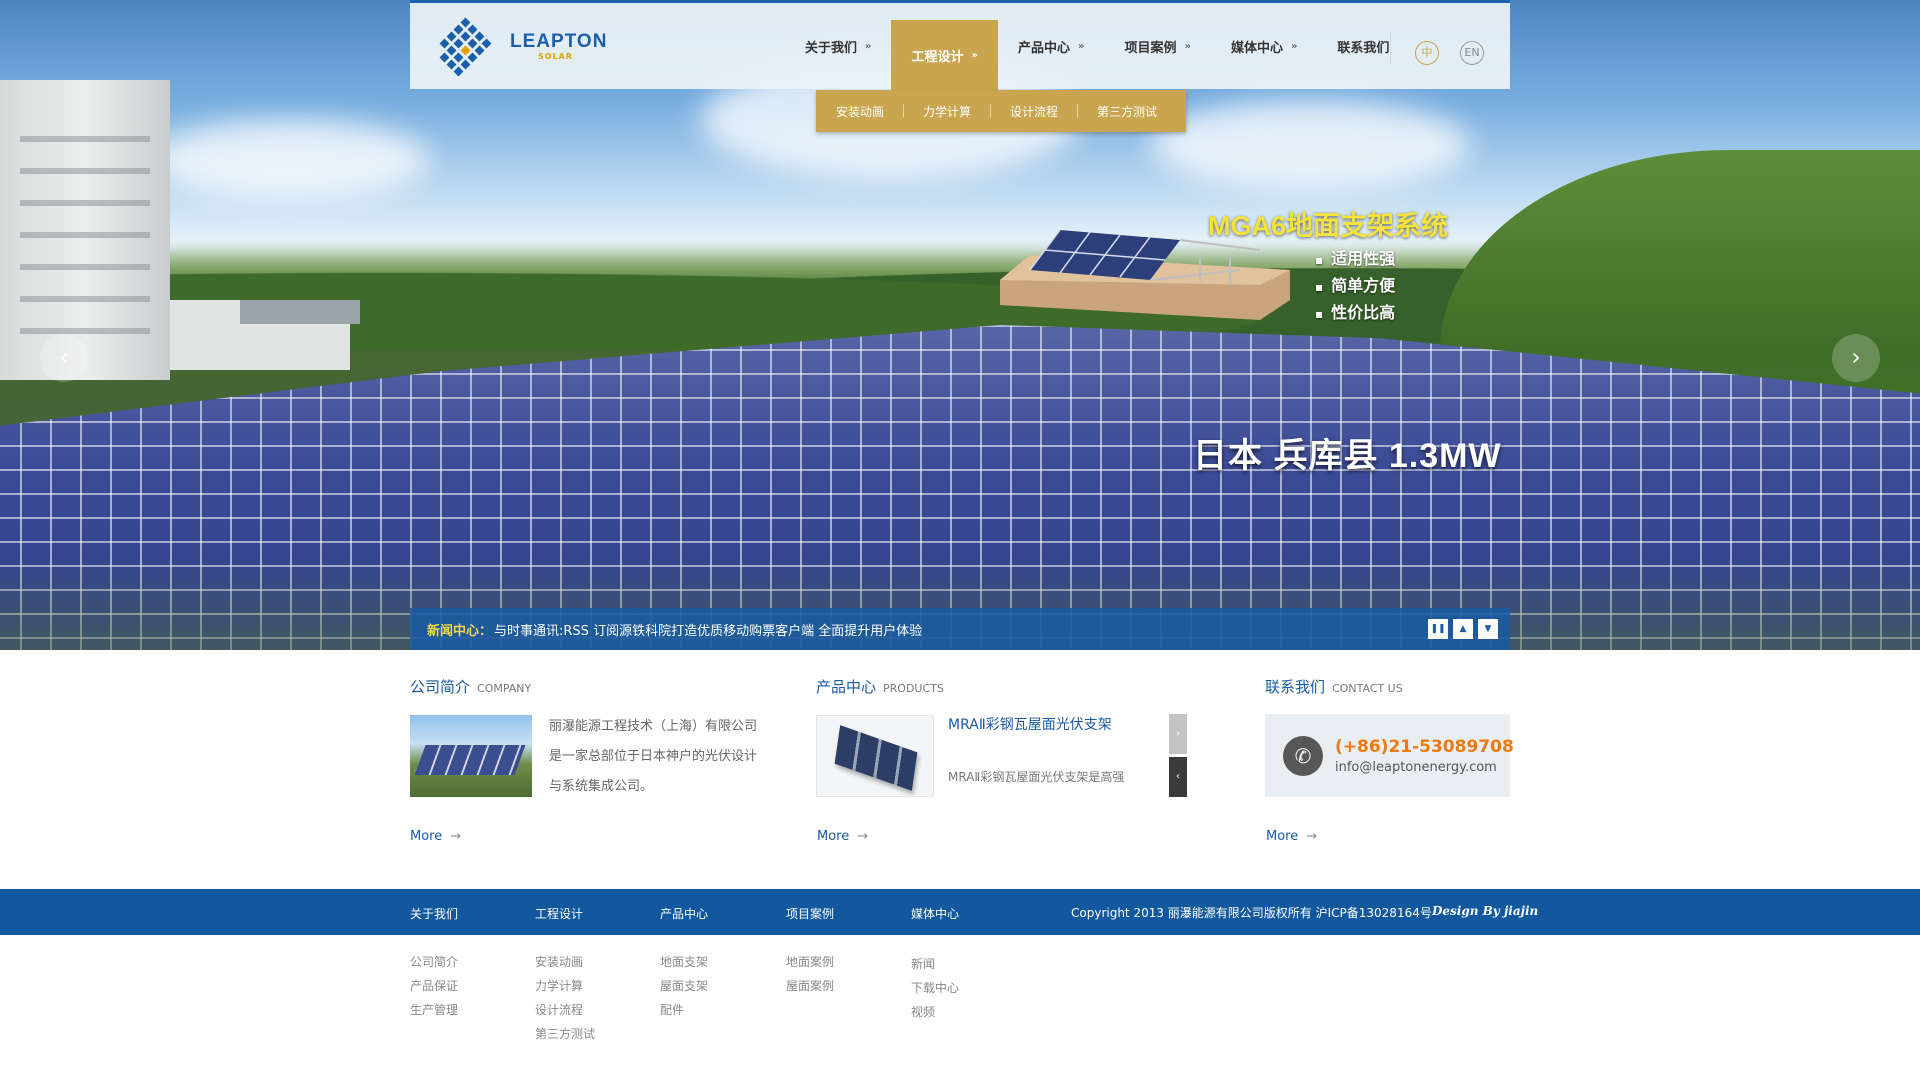  I want to click on footer-heading-products: 产品中心, so click(684, 913).